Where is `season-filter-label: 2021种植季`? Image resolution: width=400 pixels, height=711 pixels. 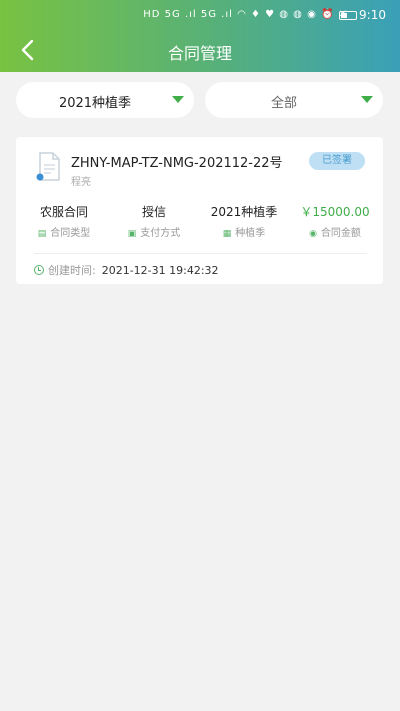 season-filter-label: 2021种植季 is located at coordinates (95, 103).